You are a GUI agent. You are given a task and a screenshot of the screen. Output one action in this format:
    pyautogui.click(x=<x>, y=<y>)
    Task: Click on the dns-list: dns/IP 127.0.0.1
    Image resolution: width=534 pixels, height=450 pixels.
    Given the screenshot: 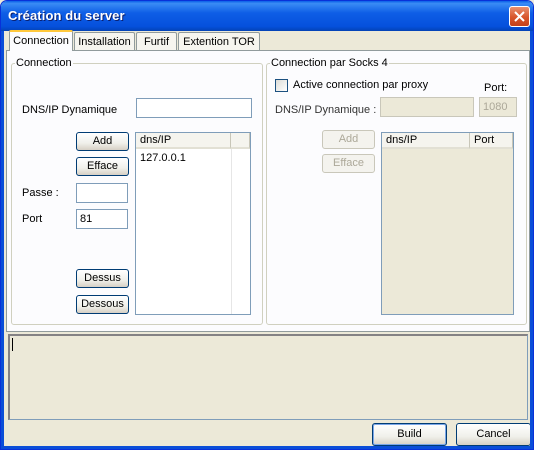 What is the action you would take?
    pyautogui.click(x=193, y=223)
    